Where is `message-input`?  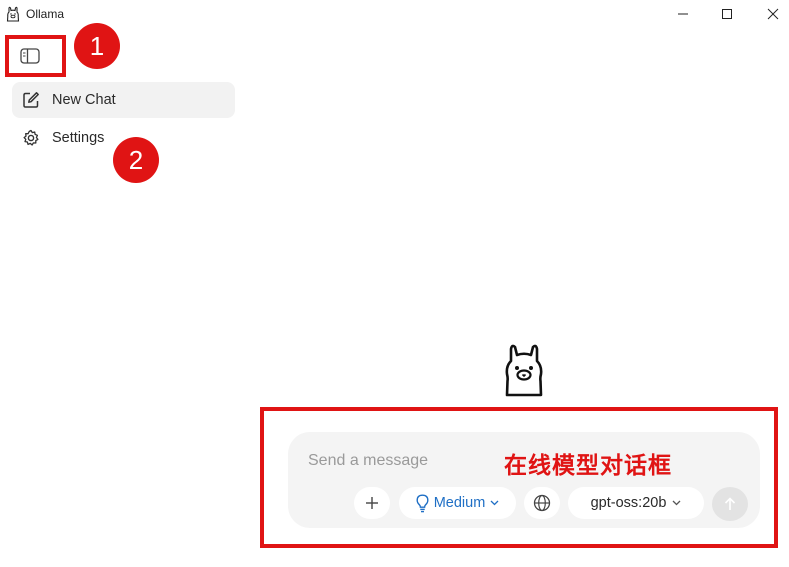
message-input is located at coordinates (403, 461).